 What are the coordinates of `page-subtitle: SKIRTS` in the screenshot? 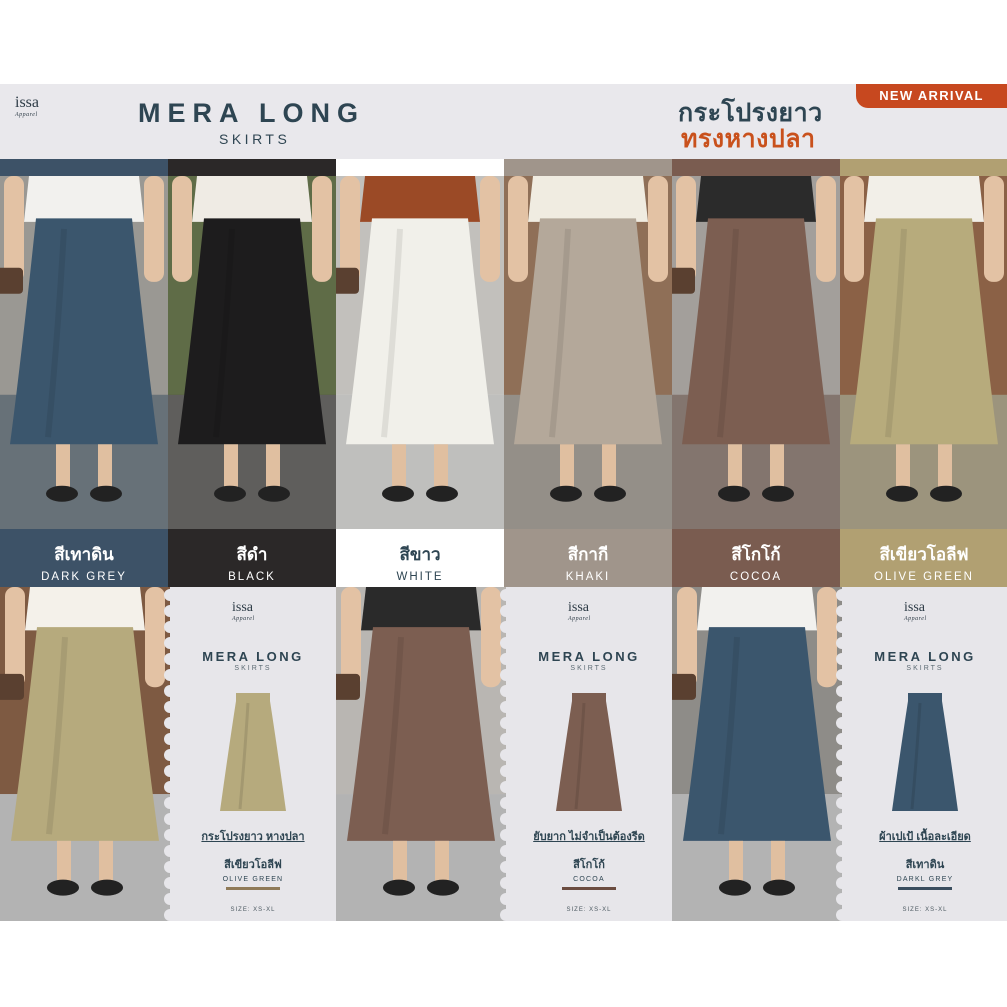 It's located at (255, 139).